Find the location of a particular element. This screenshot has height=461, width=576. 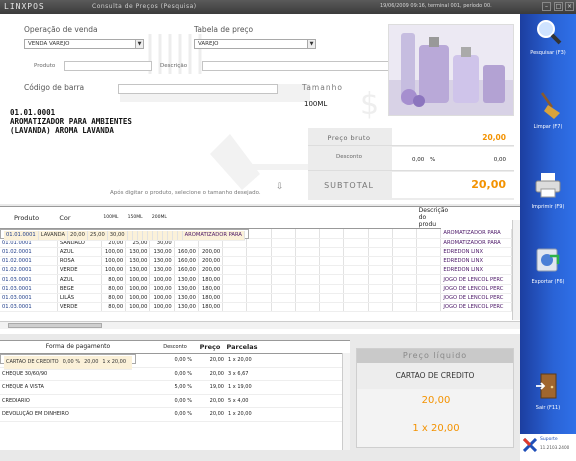

imprimir-button: Imprimir (F9) is located at coordinates (548, 190).